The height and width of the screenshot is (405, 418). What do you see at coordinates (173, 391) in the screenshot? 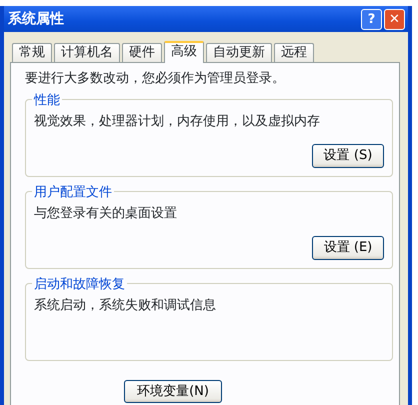
I see `environment-variables-button: 环境变量(N)` at bounding box center [173, 391].